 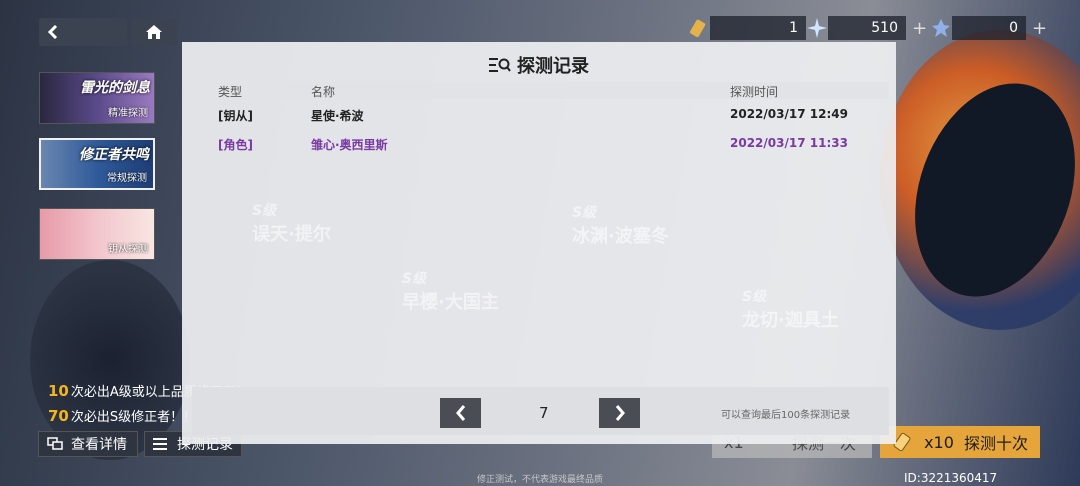 I want to click on table-header: 类型 名称 探测时间, so click(x=540, y=90).